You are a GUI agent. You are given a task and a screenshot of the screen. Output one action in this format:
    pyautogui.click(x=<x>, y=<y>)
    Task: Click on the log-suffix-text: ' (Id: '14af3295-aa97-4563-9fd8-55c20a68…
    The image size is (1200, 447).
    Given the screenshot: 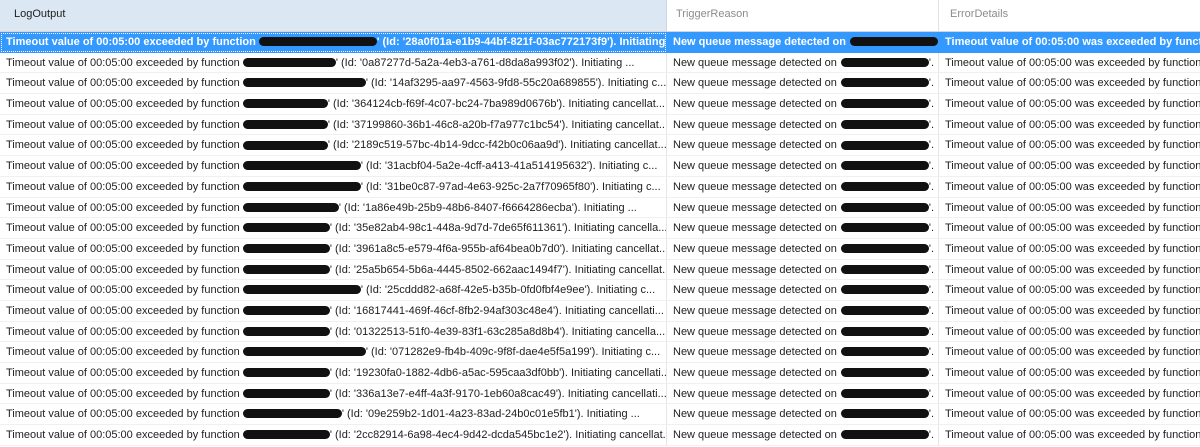 What is the action you would take?
    pyautogui.click(x=516, y=83)
    